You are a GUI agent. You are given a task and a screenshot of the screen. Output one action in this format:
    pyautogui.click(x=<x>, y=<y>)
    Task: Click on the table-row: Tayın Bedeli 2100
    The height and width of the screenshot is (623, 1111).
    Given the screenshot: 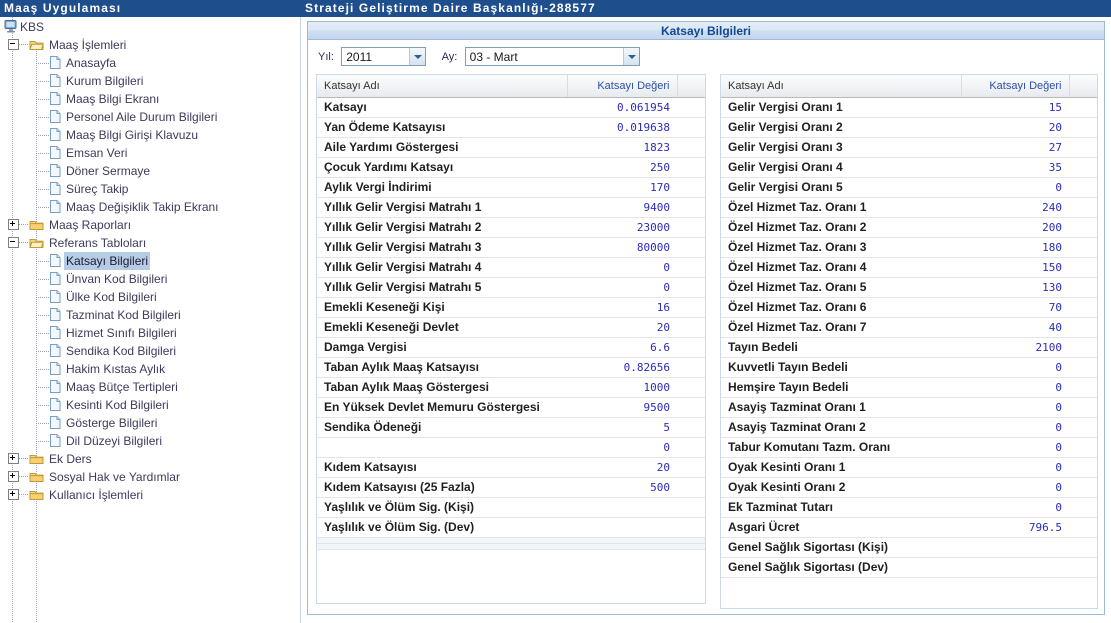 What is the action you would take?
    pyautogui.click(x=909, y=347)
    